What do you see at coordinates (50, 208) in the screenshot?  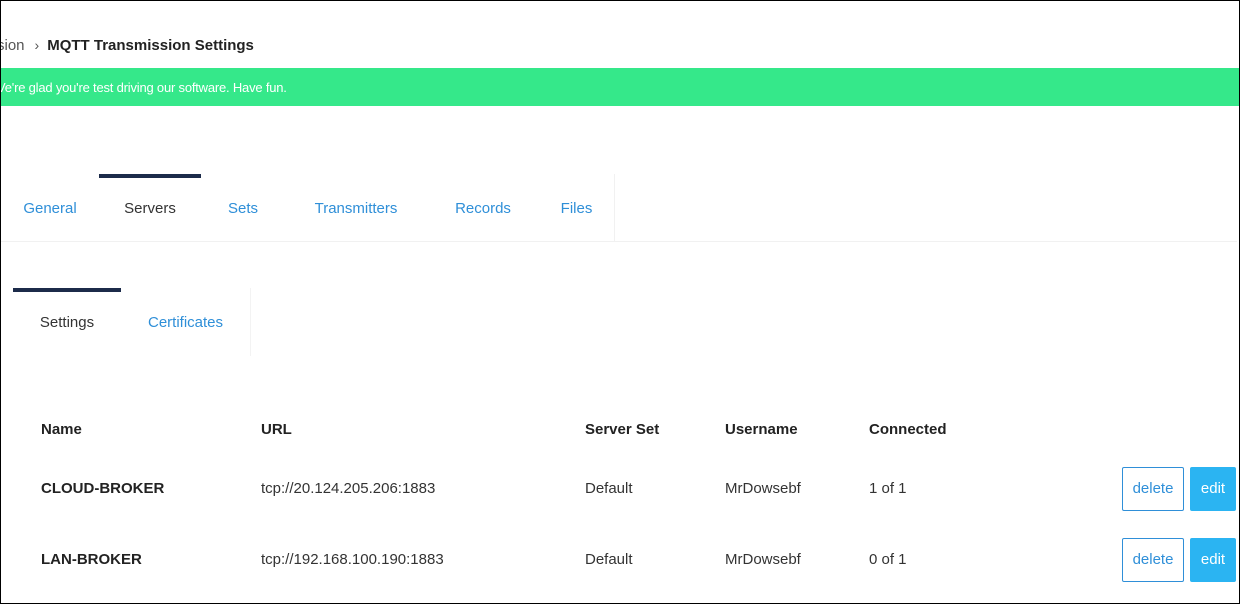 I see `tab-general: General` at bounding box center [50, 208].